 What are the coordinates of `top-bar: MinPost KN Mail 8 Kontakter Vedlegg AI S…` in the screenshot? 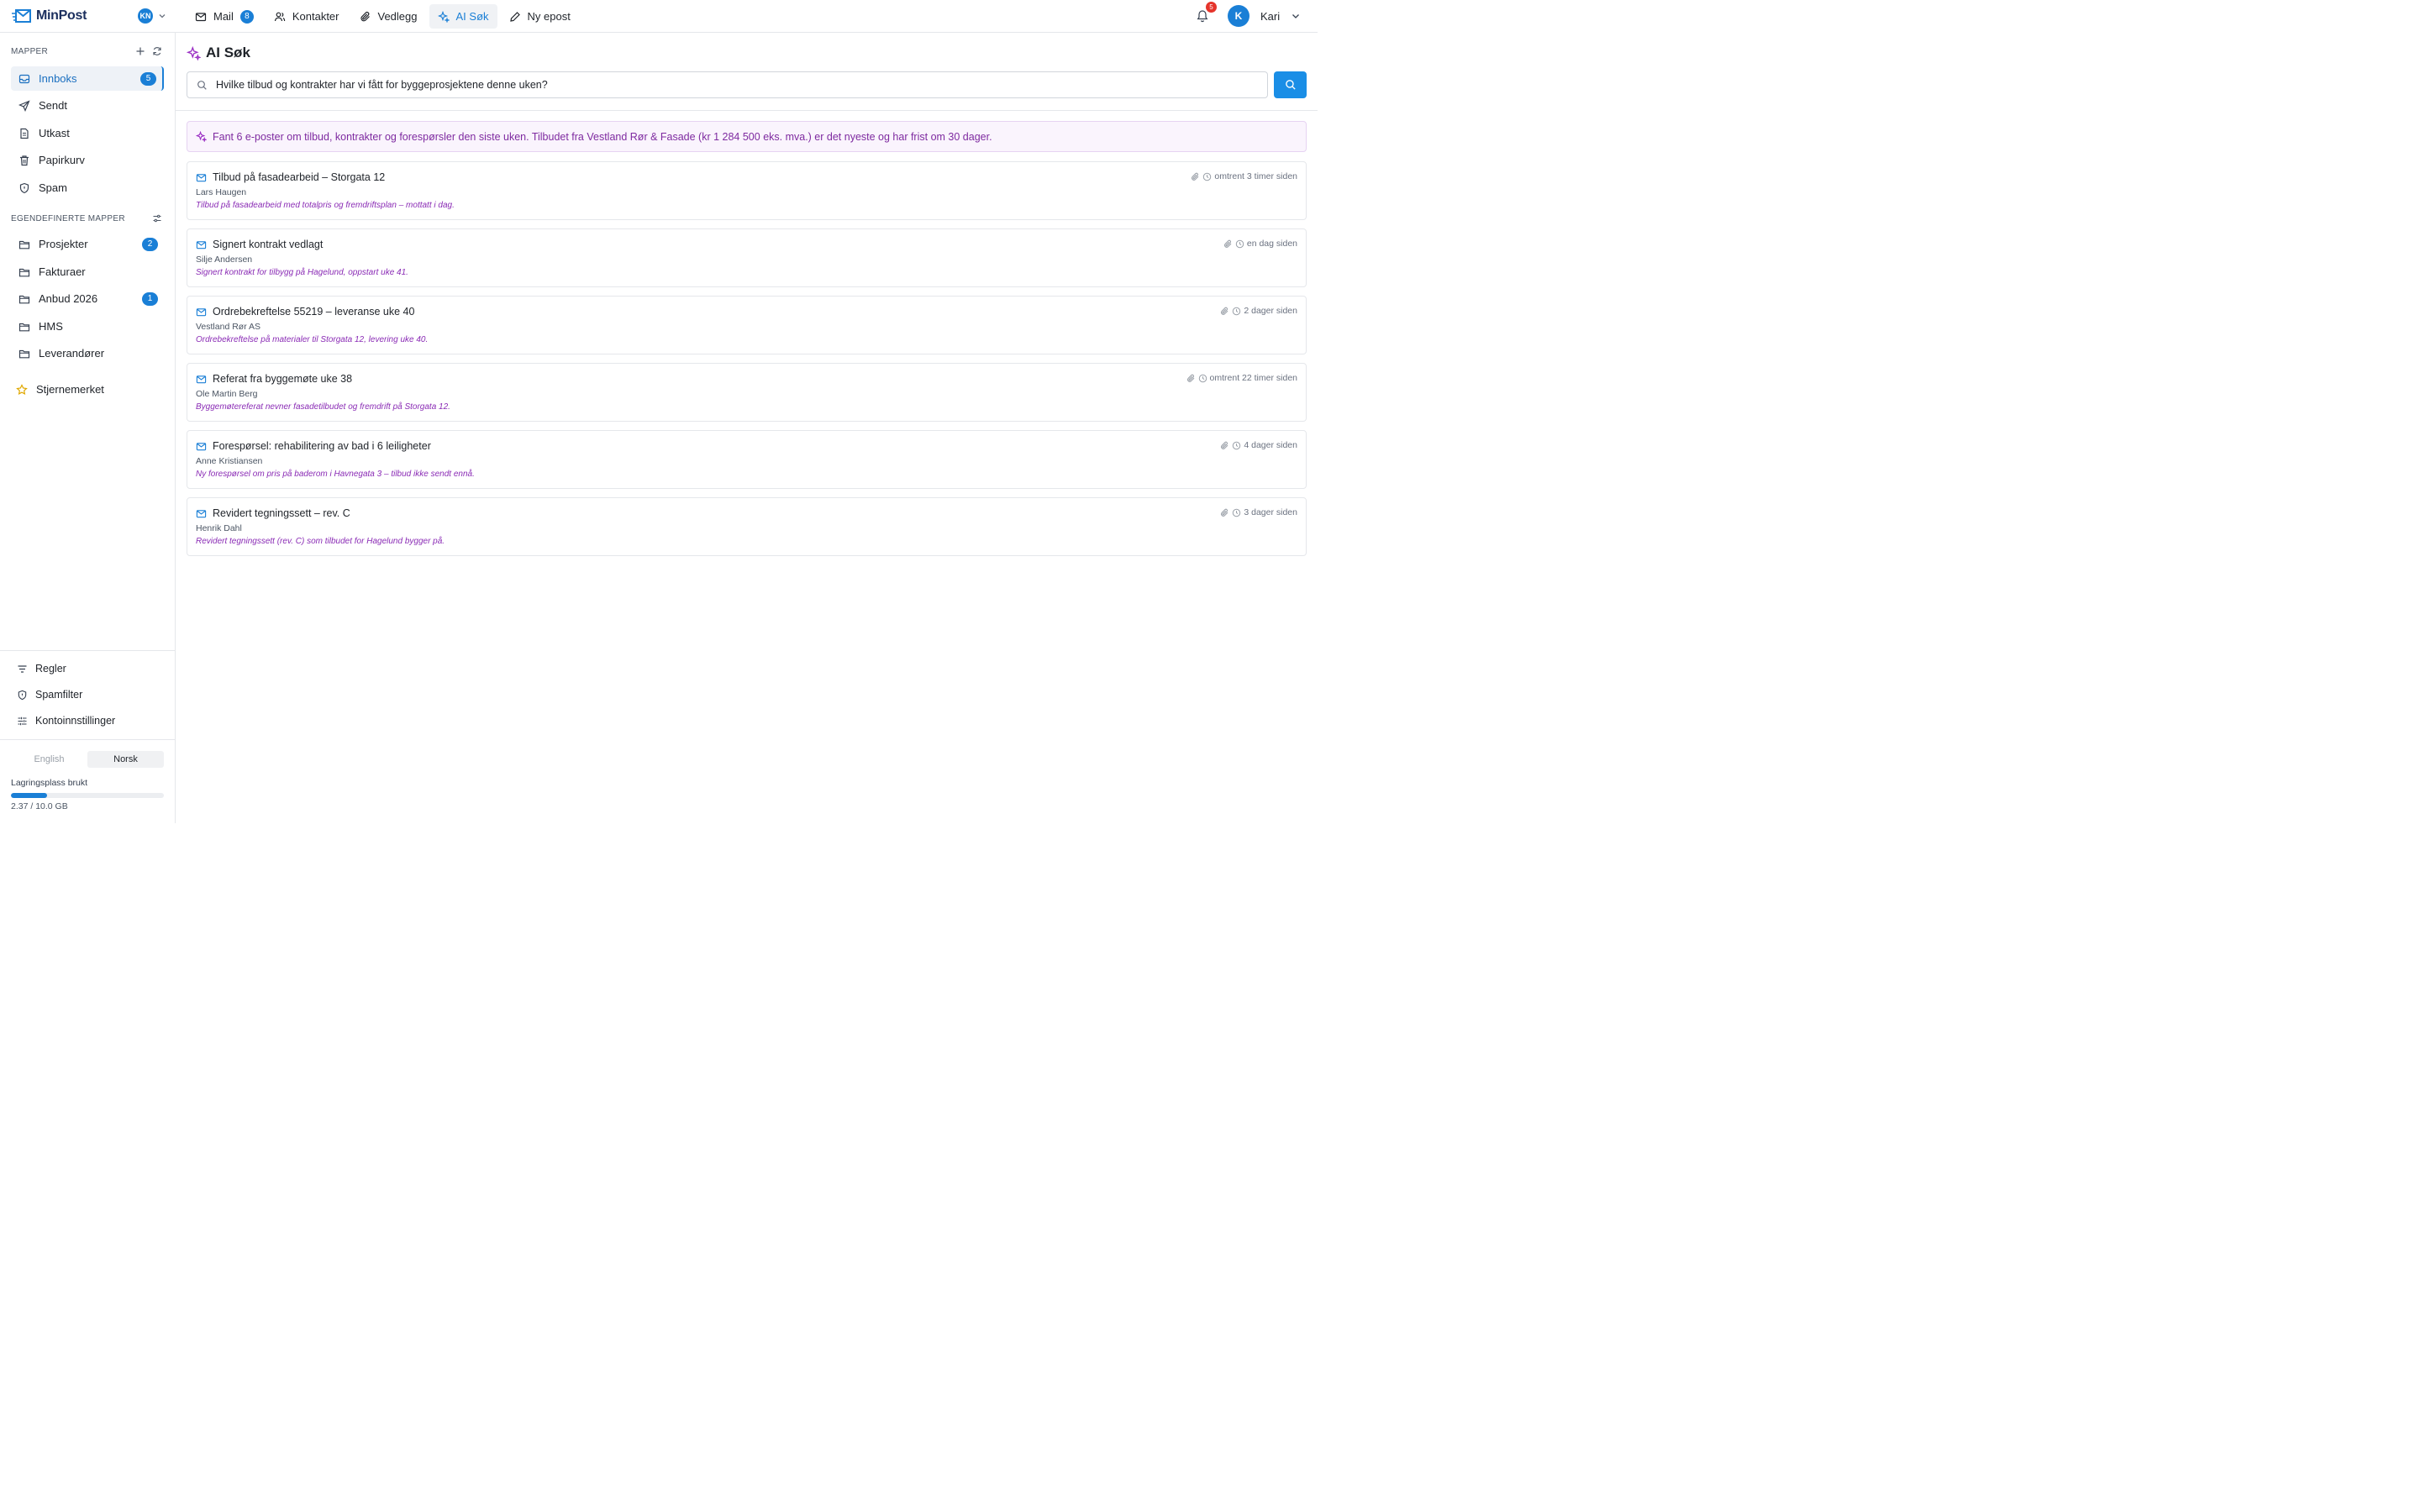 It's located at (659, 16).